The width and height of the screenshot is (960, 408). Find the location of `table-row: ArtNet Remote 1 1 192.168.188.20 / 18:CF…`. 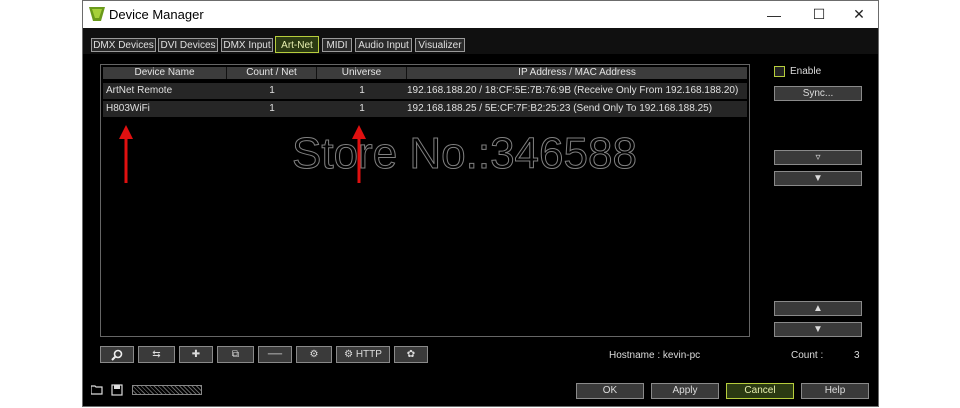

table-row: ArtNet Remote 1 1 192.168.188.20 / 18:CF… is located at coordinates (425, 91).